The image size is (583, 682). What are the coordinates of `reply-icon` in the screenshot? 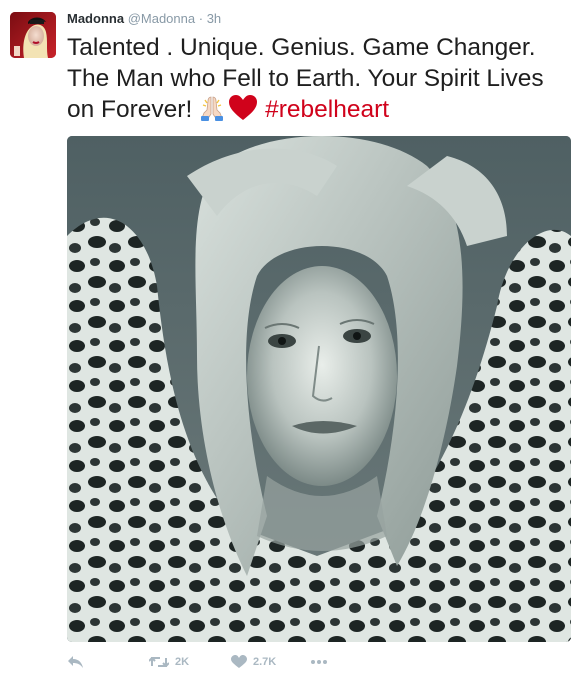 It's located at (75, 662).